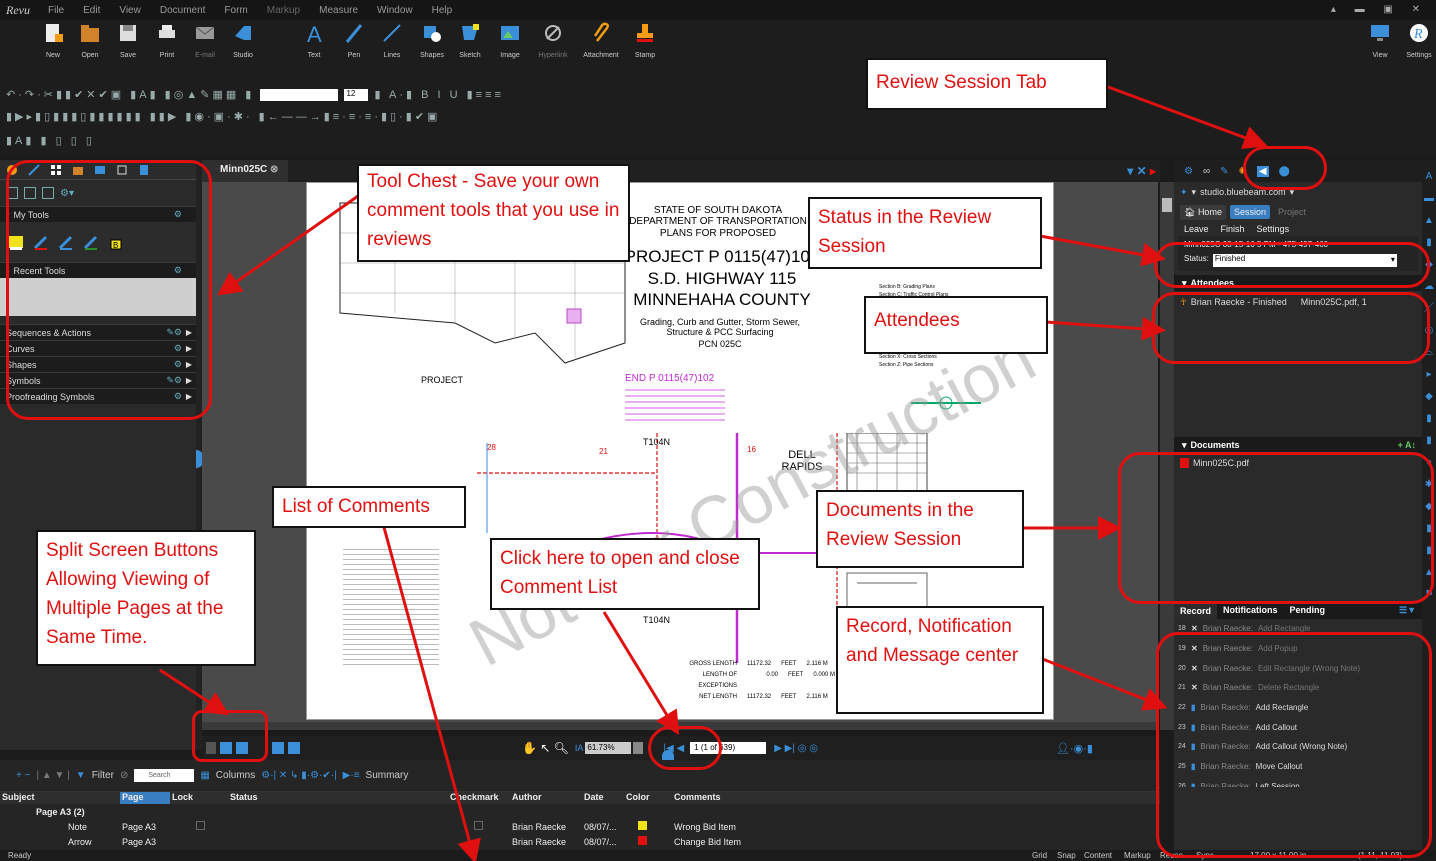 The height and width of the screenshot is (861, 1436). Describe the element at coordinates (1292, 212) in the screenshot. I see `project-button: Project` at that location.